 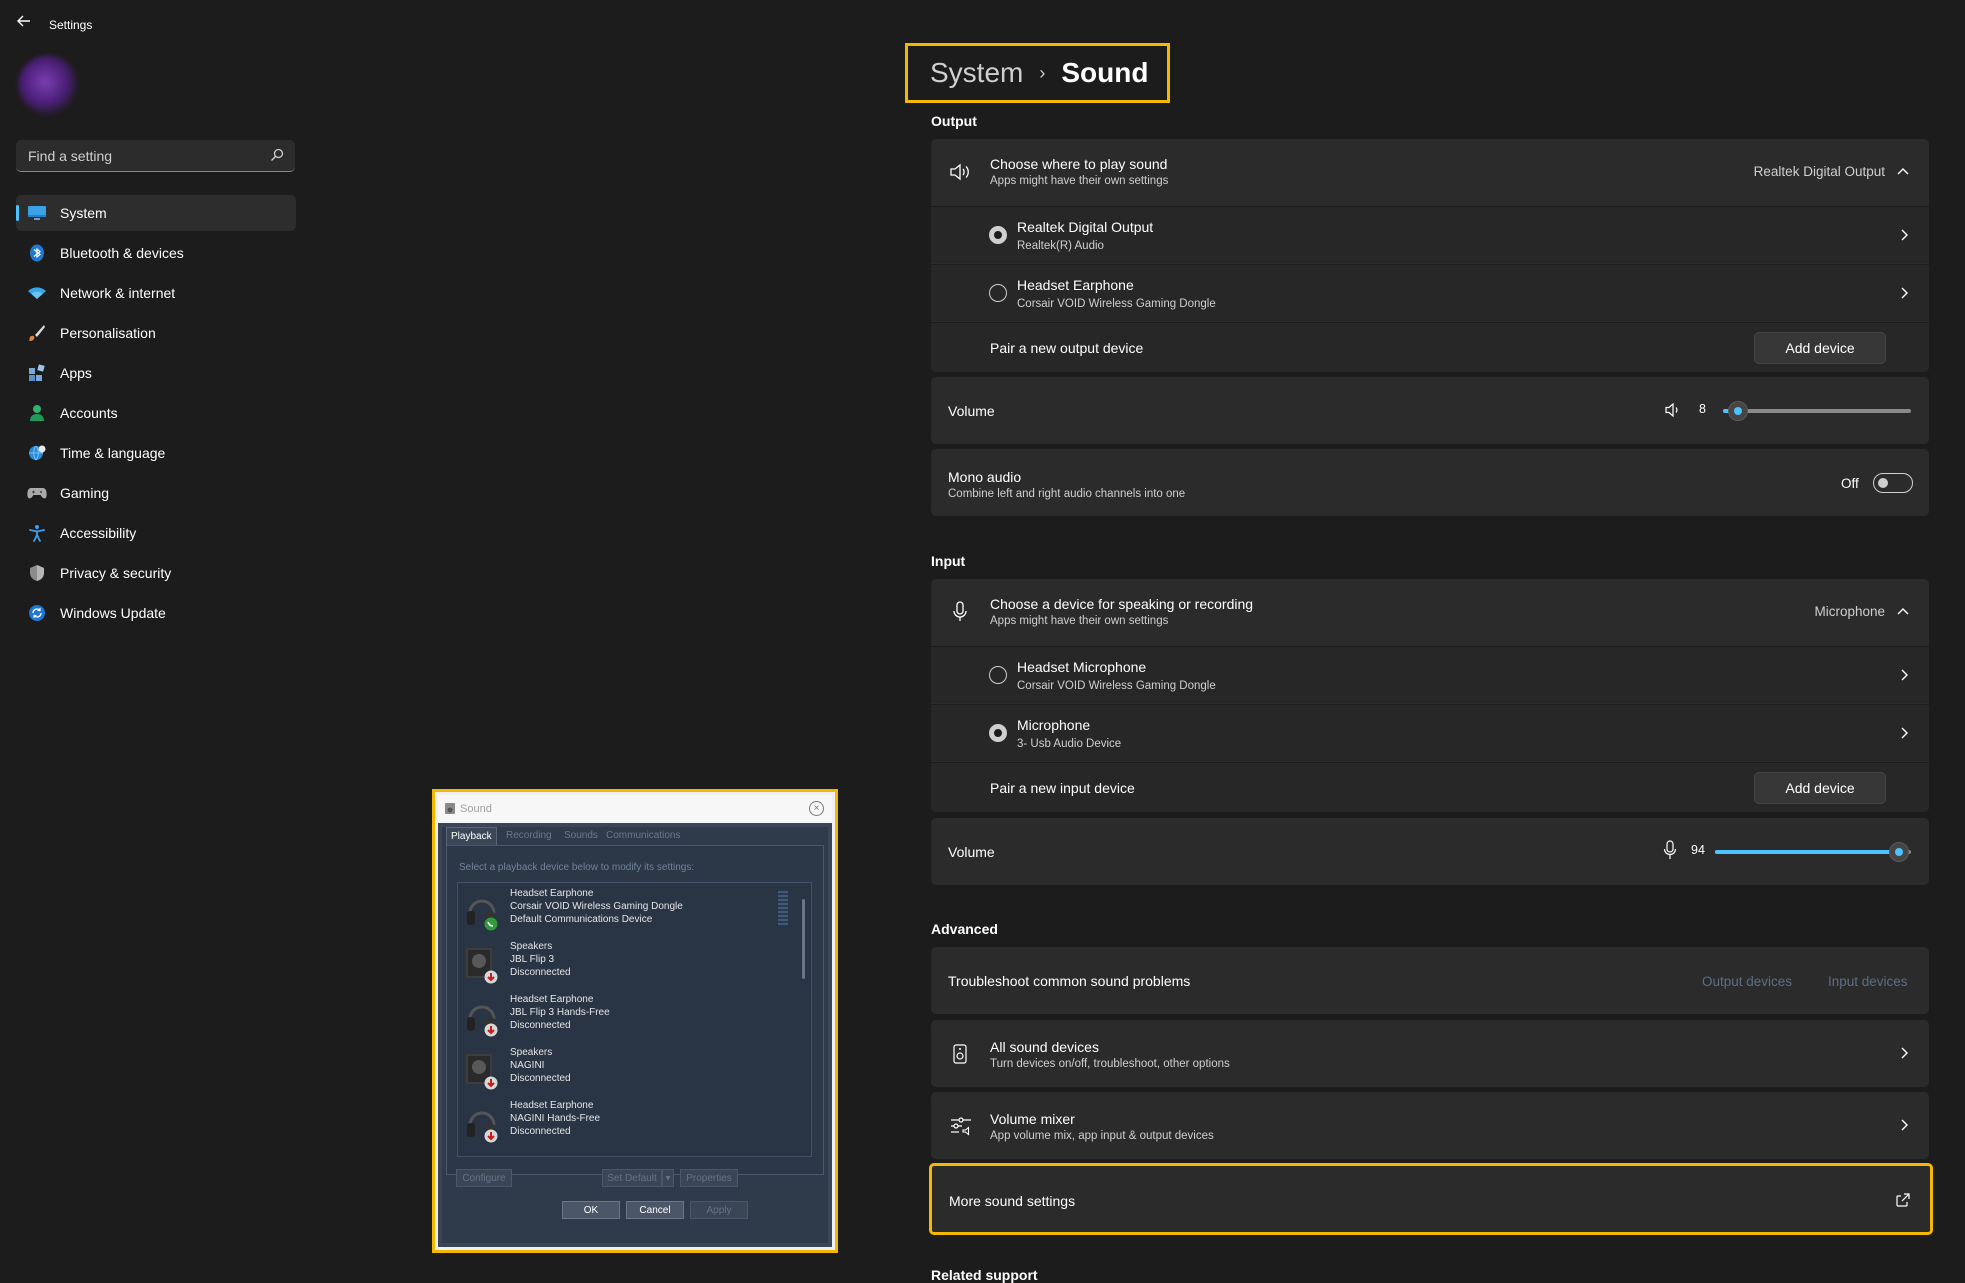 What do you see at coordinates (71, 25) in the screenshot?
I see `app-title: Settings` at bounding box center [71, 25].